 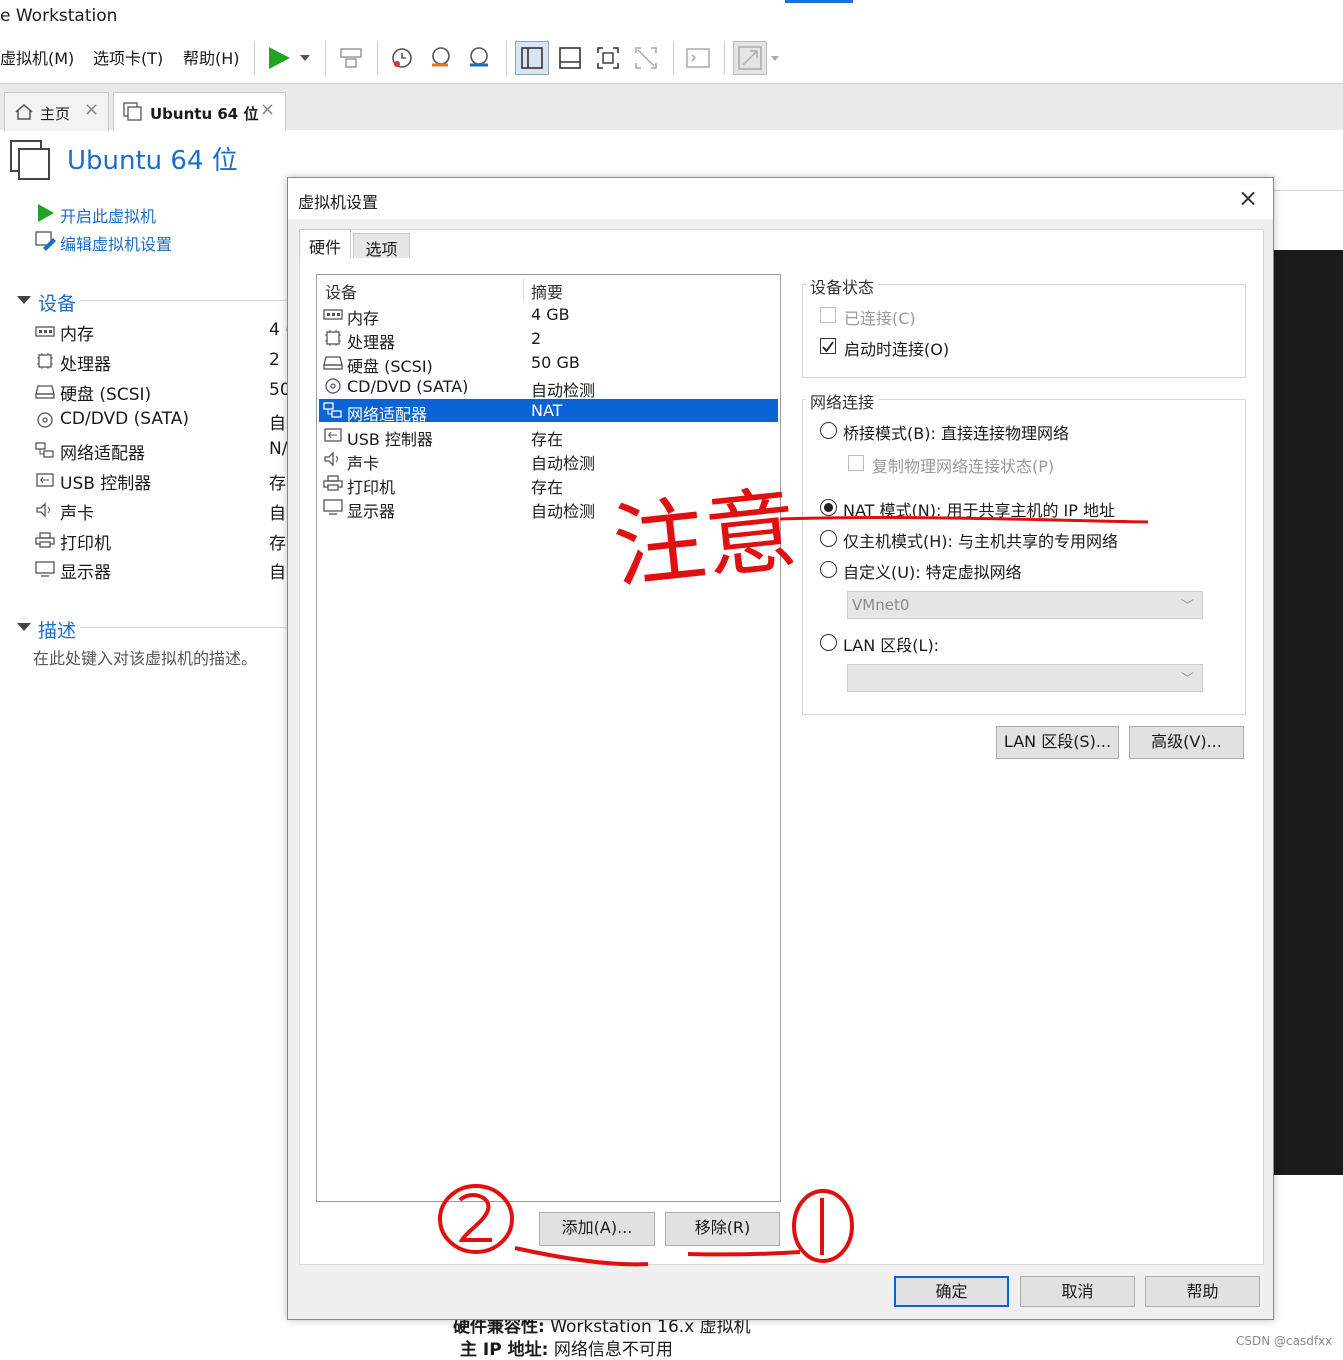 What do you see at coordinates (828, 569) in the screenshot?
I see `custom-radio` at bounding box center [828, 569].